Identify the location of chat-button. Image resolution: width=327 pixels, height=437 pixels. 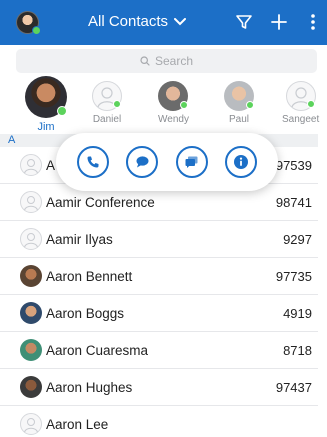
(142, 162).